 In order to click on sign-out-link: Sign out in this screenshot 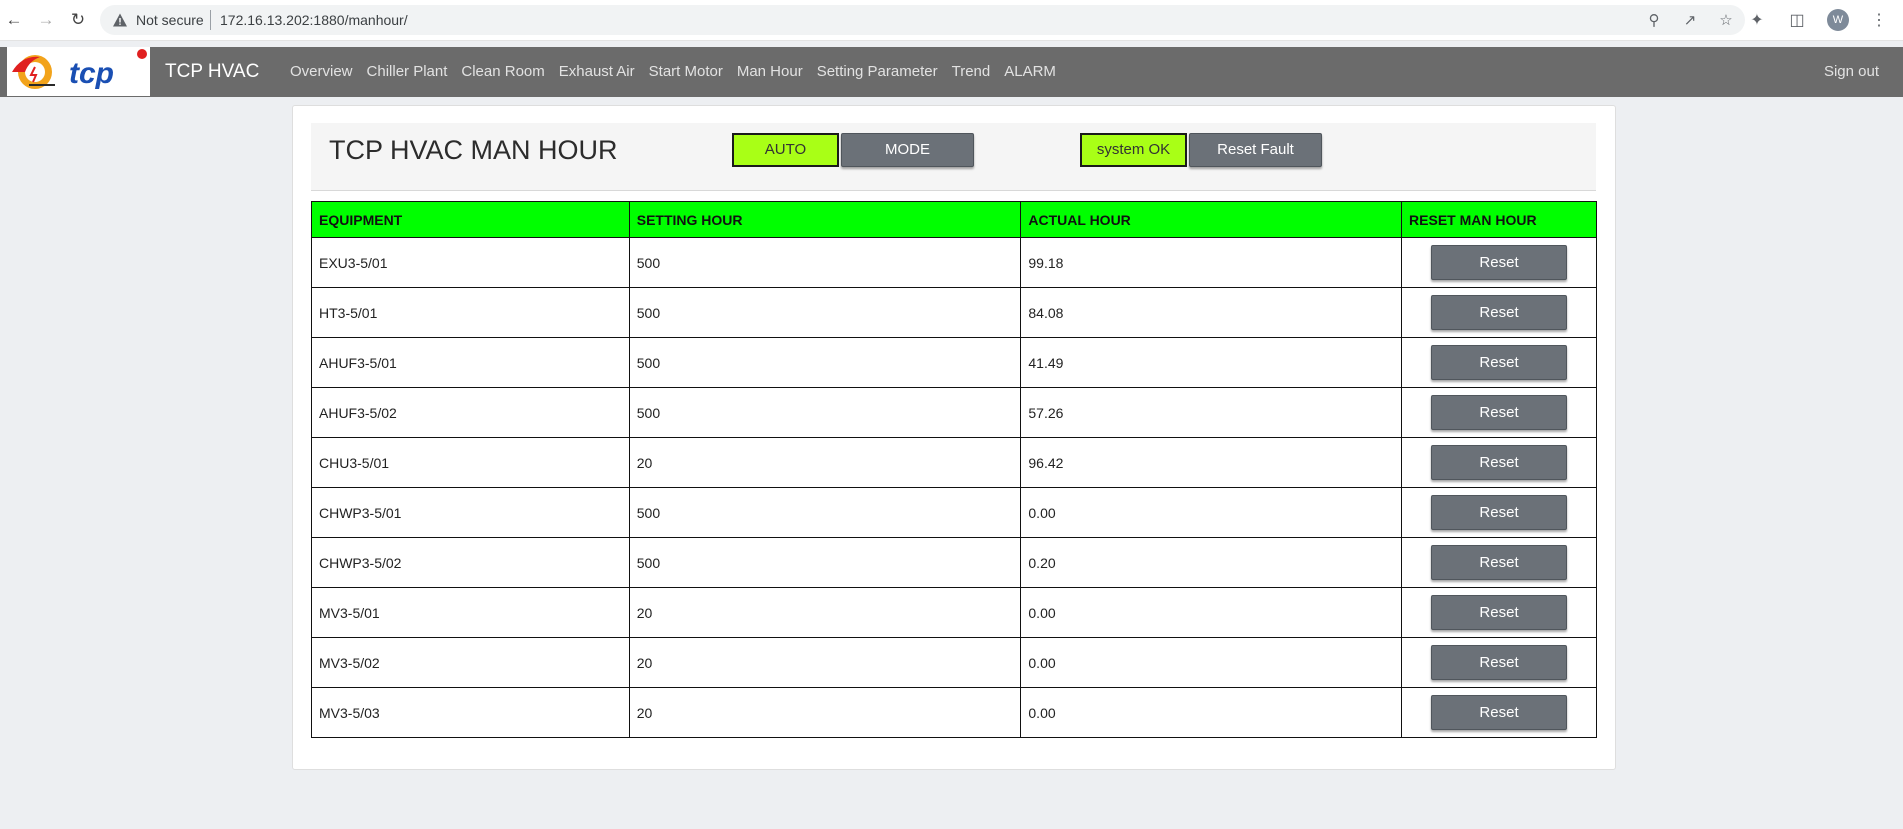, I will do `click(1851, 71)`.